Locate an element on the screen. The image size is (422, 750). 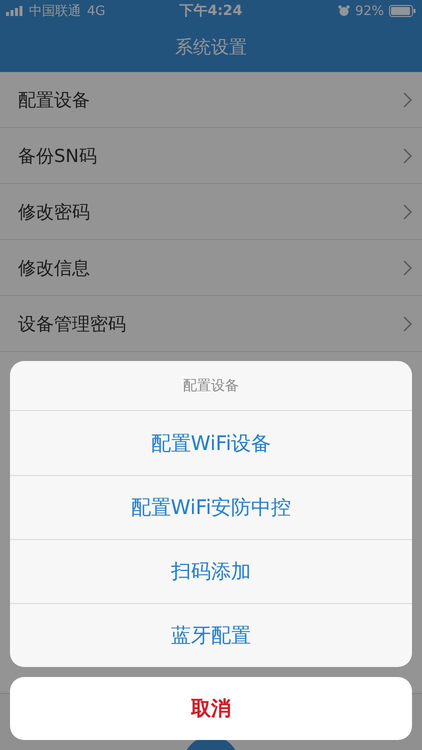
settings-row: 设备管理密码 is located at coordinates (211, 324).